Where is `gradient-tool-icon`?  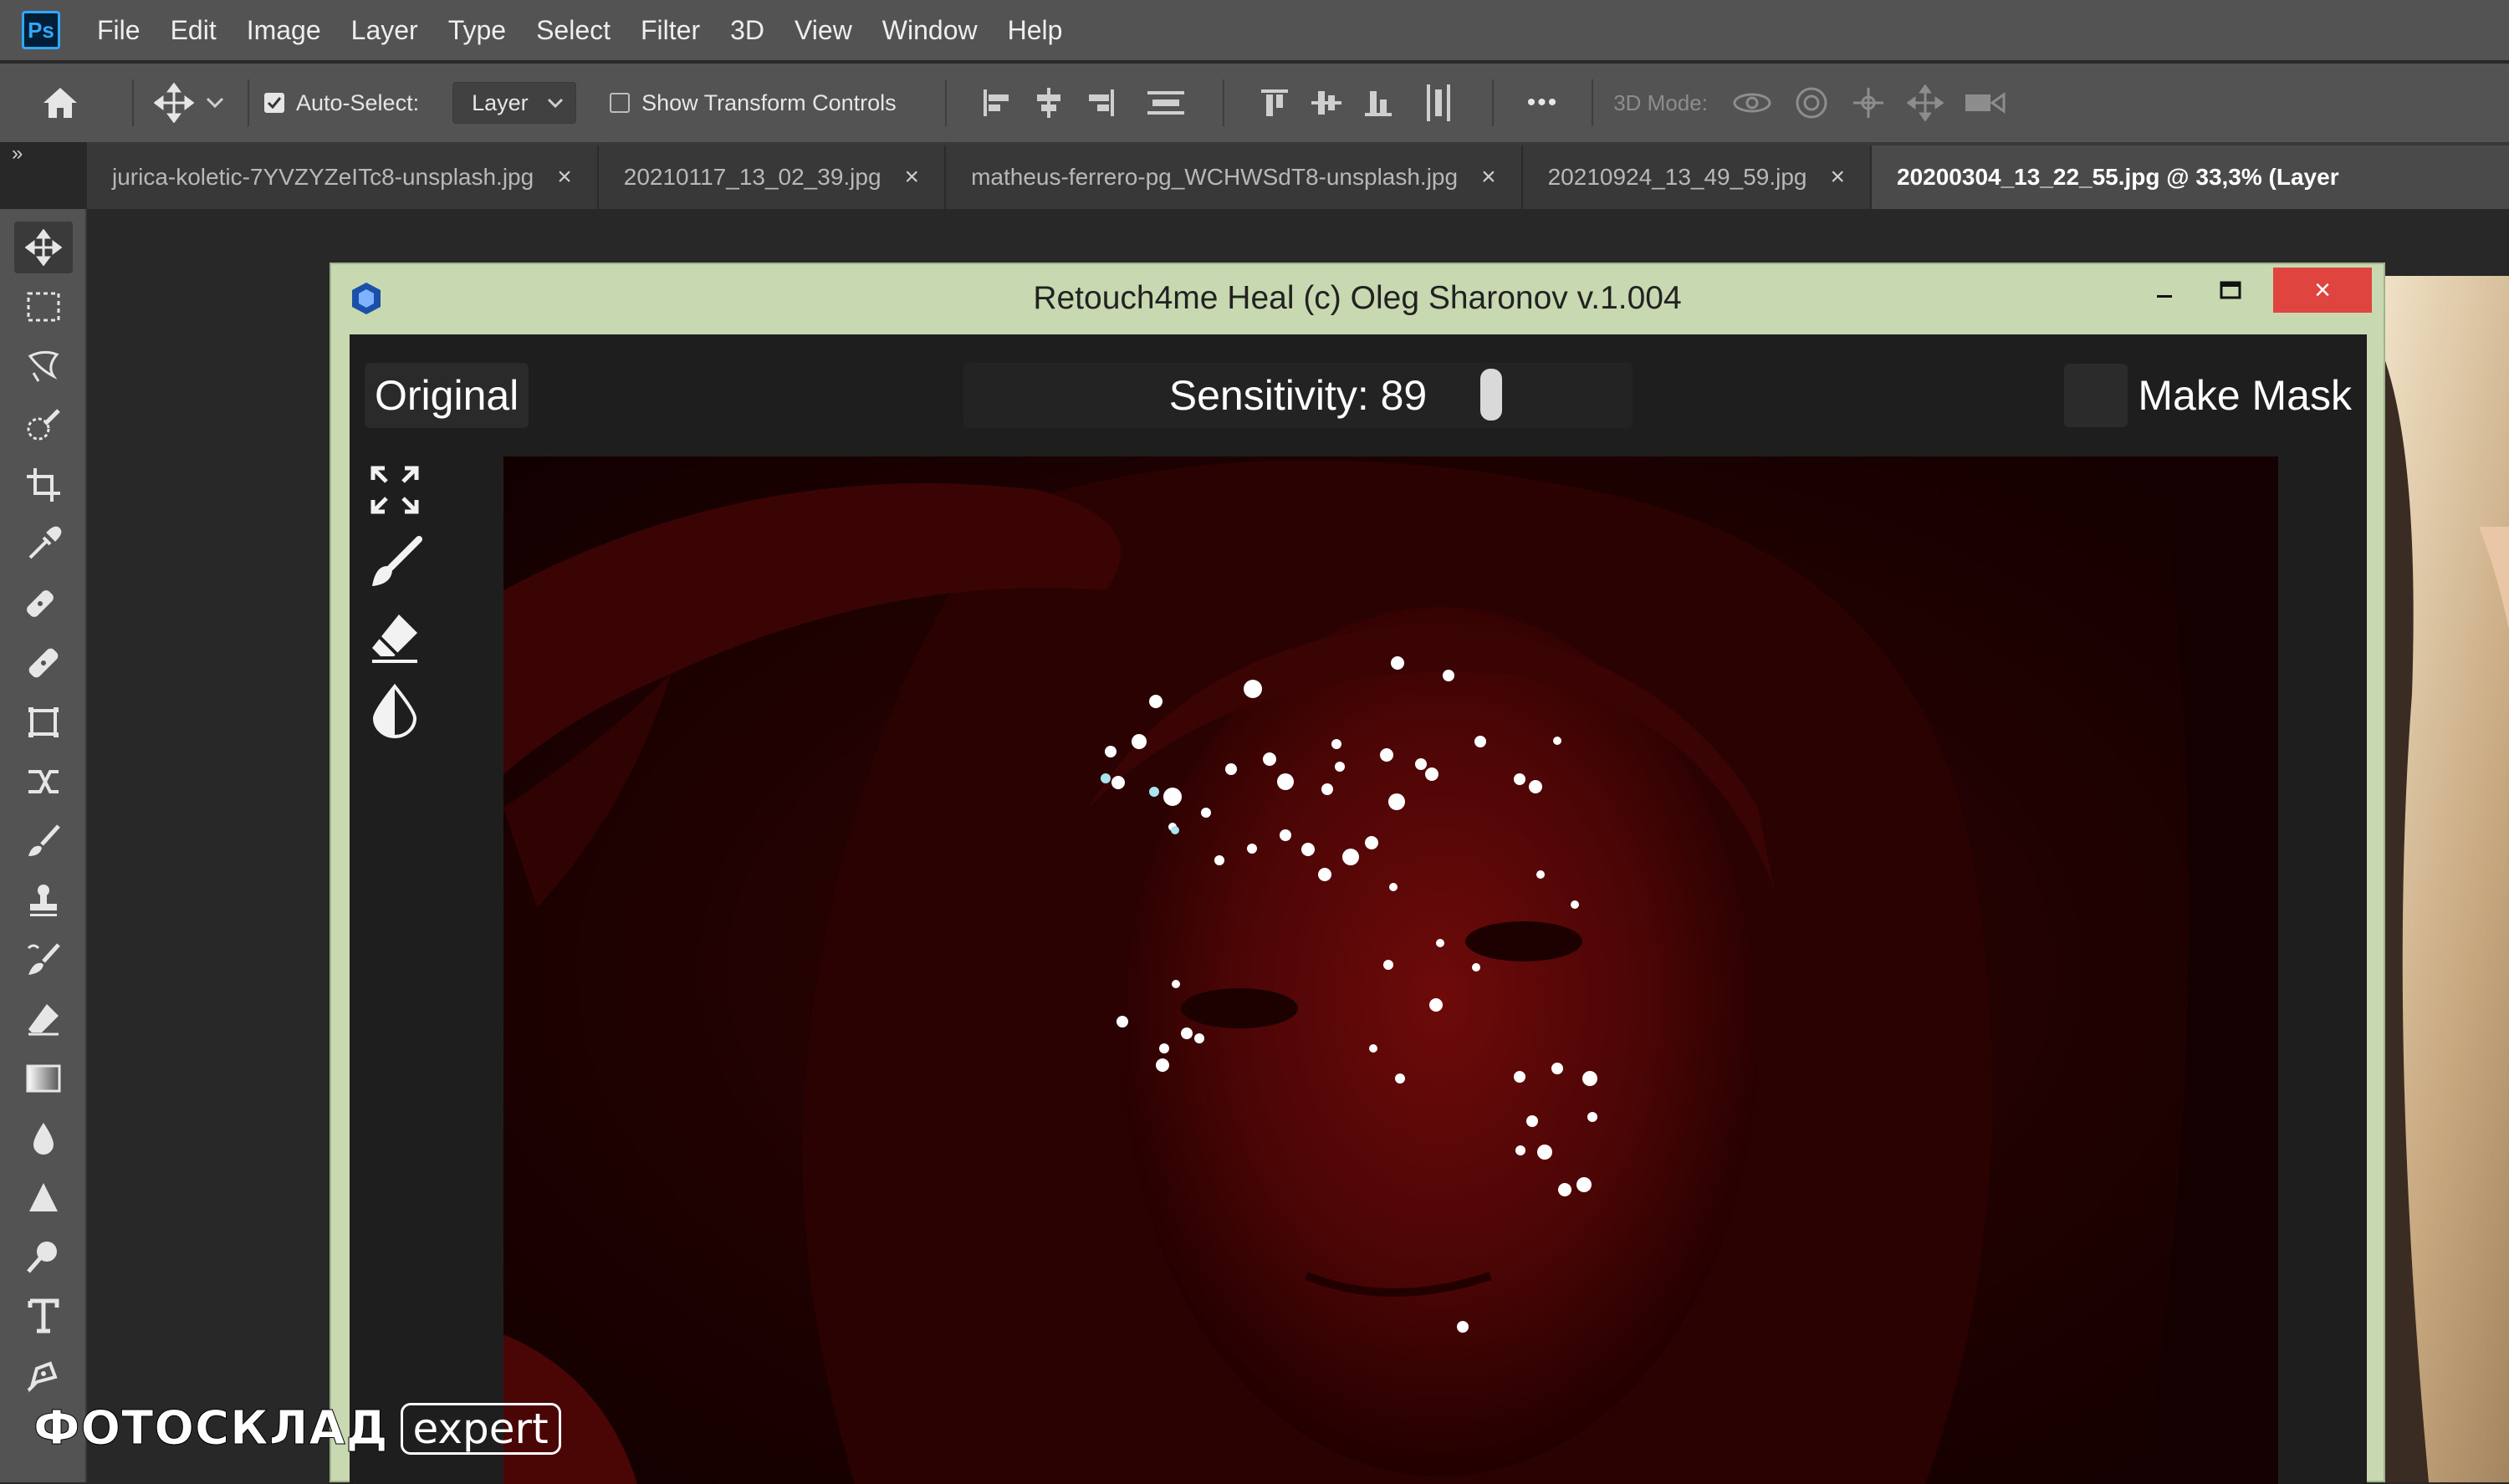 gradient-tool-icon is located at coordinates (43, 1078).